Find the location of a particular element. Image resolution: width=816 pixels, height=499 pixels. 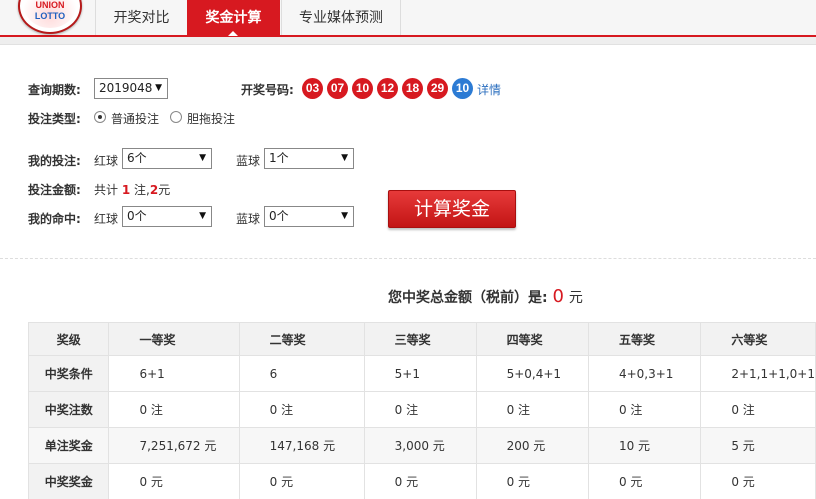

union-lotto-logo: UNION LOTTO is located at coordinates (50, 17).